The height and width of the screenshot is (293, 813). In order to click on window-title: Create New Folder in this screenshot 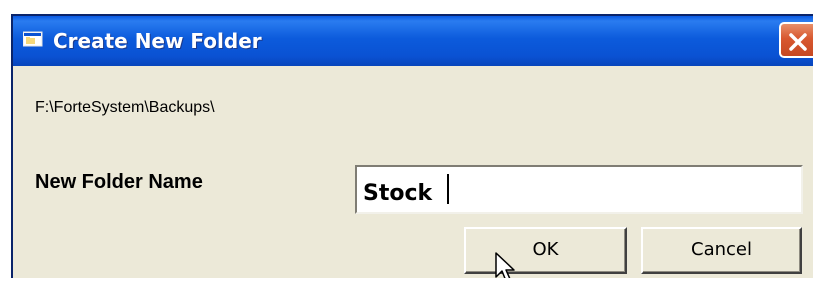, I will do `click(157, 41)`.